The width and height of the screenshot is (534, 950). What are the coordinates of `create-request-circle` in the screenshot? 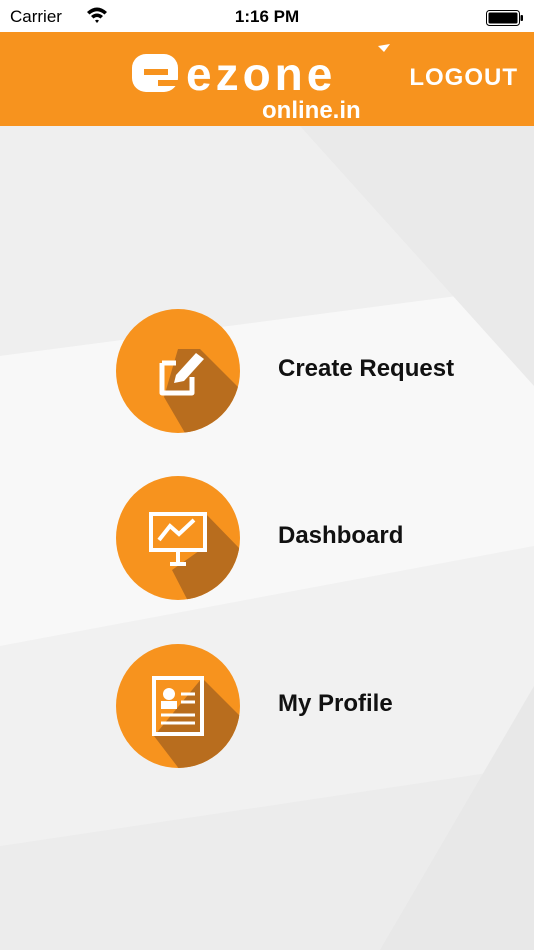 It's located at (178, 371).